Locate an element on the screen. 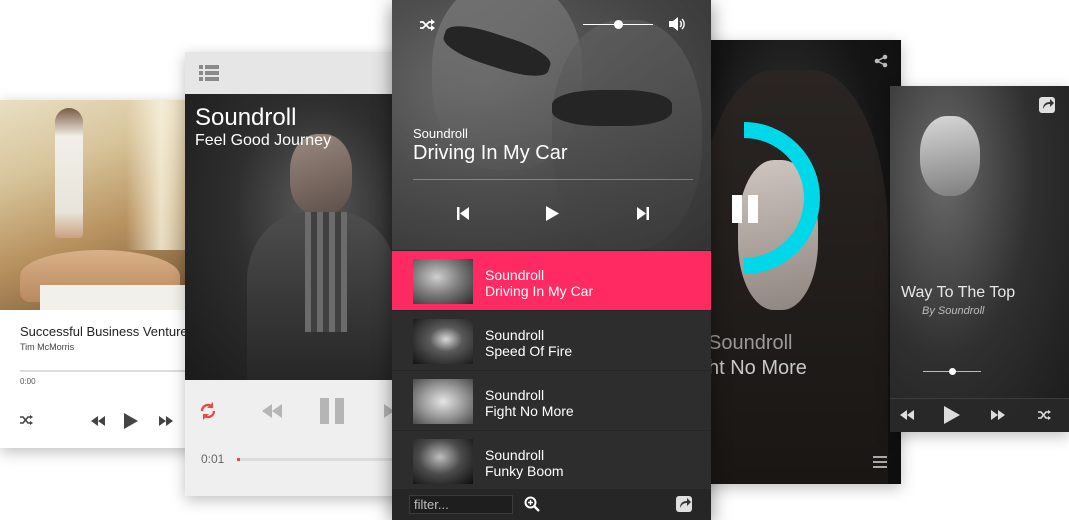 The width and height of the screenshot is (1069, 520). now-playing-title: Driving In My Car is located at coordinates (490, 153).